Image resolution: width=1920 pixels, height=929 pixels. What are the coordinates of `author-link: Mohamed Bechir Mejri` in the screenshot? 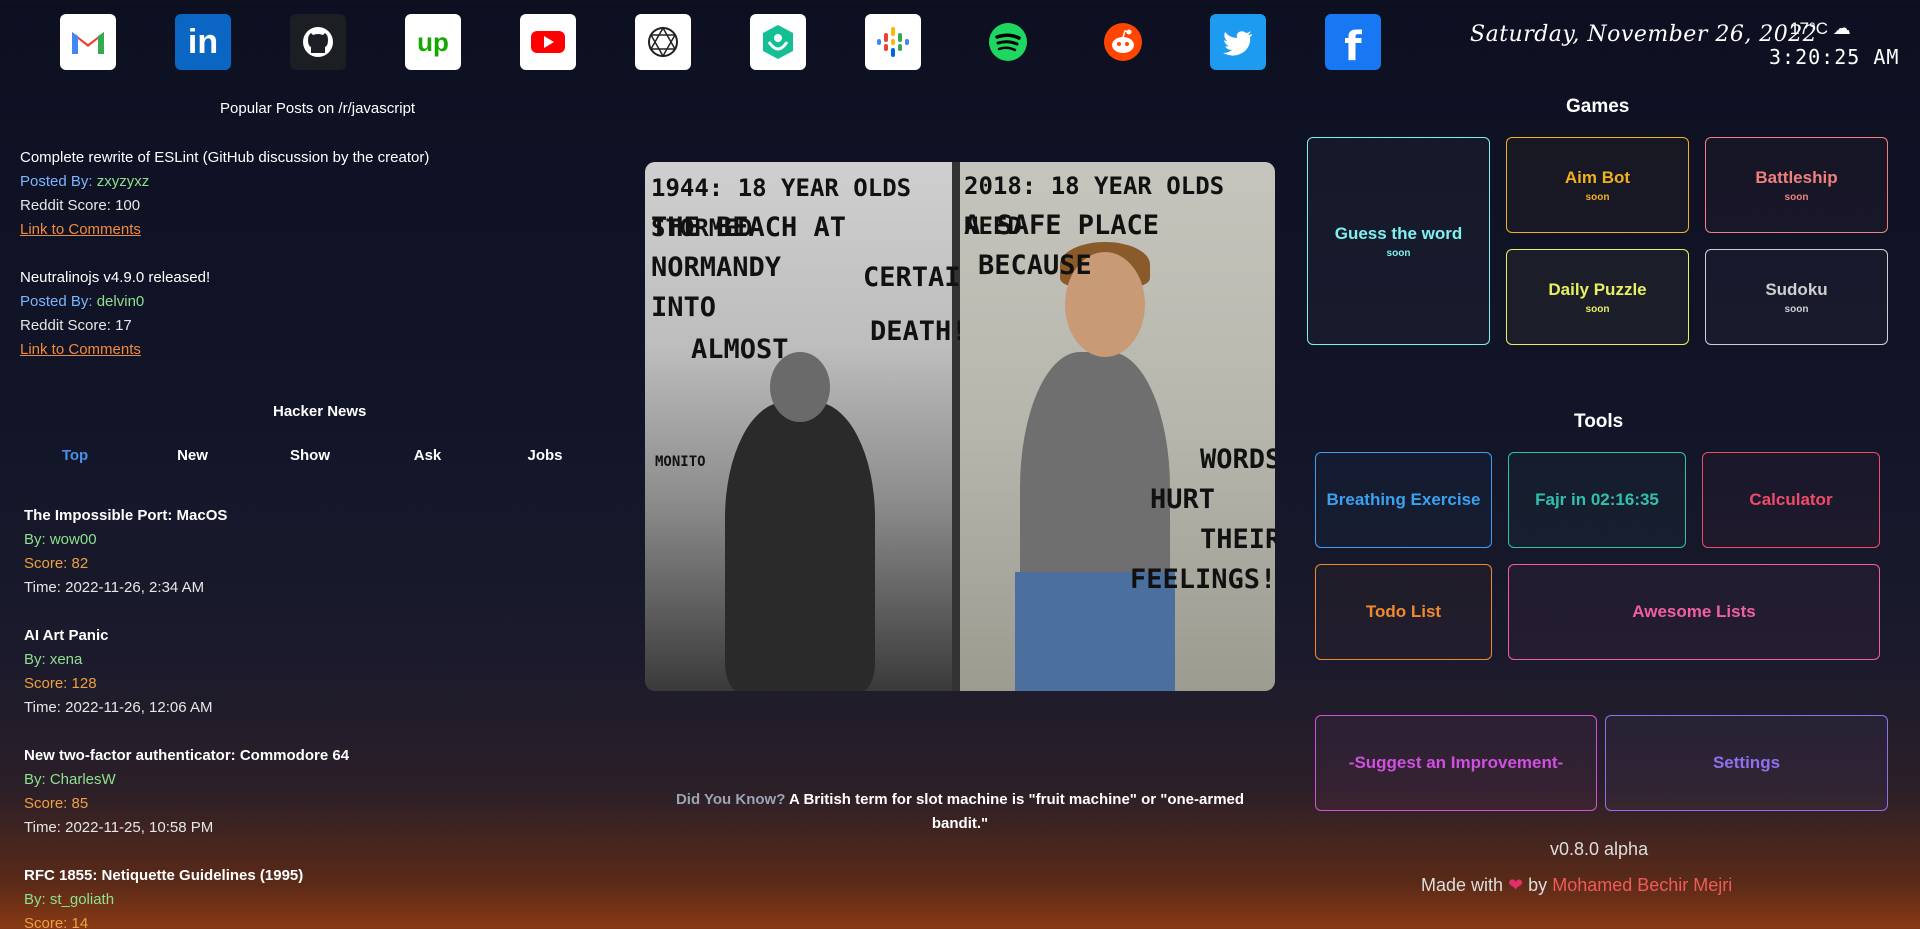 It's located at (1642, 885).